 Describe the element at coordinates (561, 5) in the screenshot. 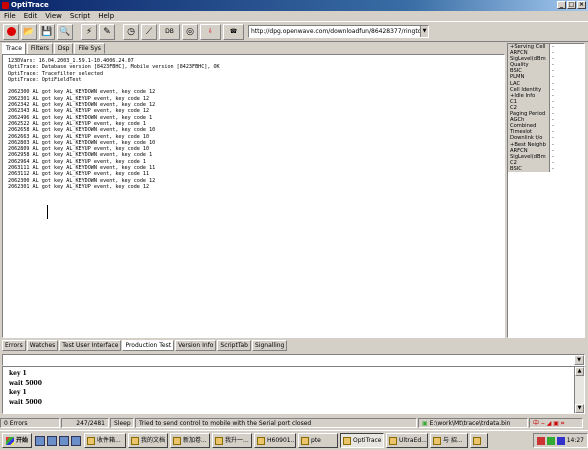

I see `minimize-button: _` at that location.